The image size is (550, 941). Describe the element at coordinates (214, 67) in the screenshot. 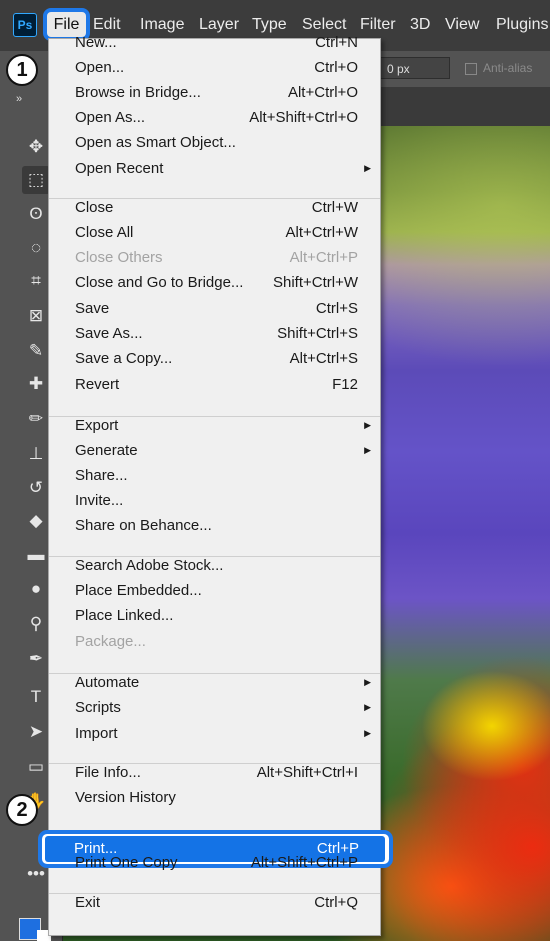

I see `menu-item-open: Open... Ctrl+O` at that location.